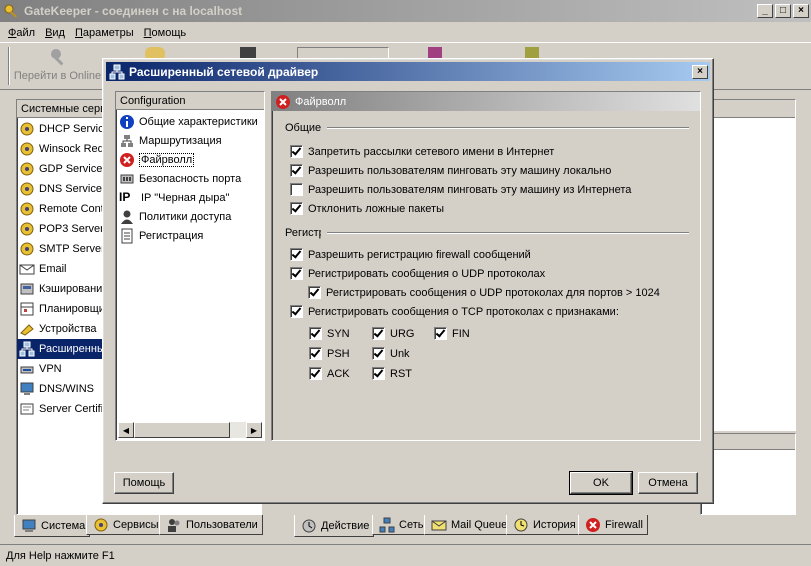 The image size is (811, 566). Describe the element at coordinates (439, 525) in the screenshot. I see `envelope-icon` at that location.